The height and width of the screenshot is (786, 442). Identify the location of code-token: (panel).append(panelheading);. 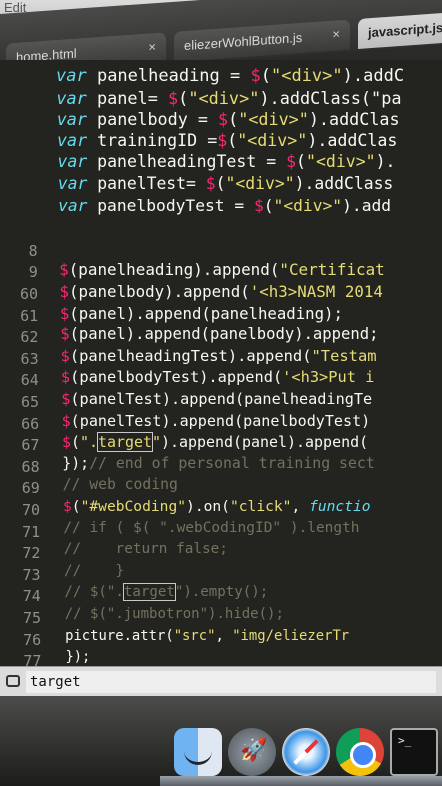
(206, 313).